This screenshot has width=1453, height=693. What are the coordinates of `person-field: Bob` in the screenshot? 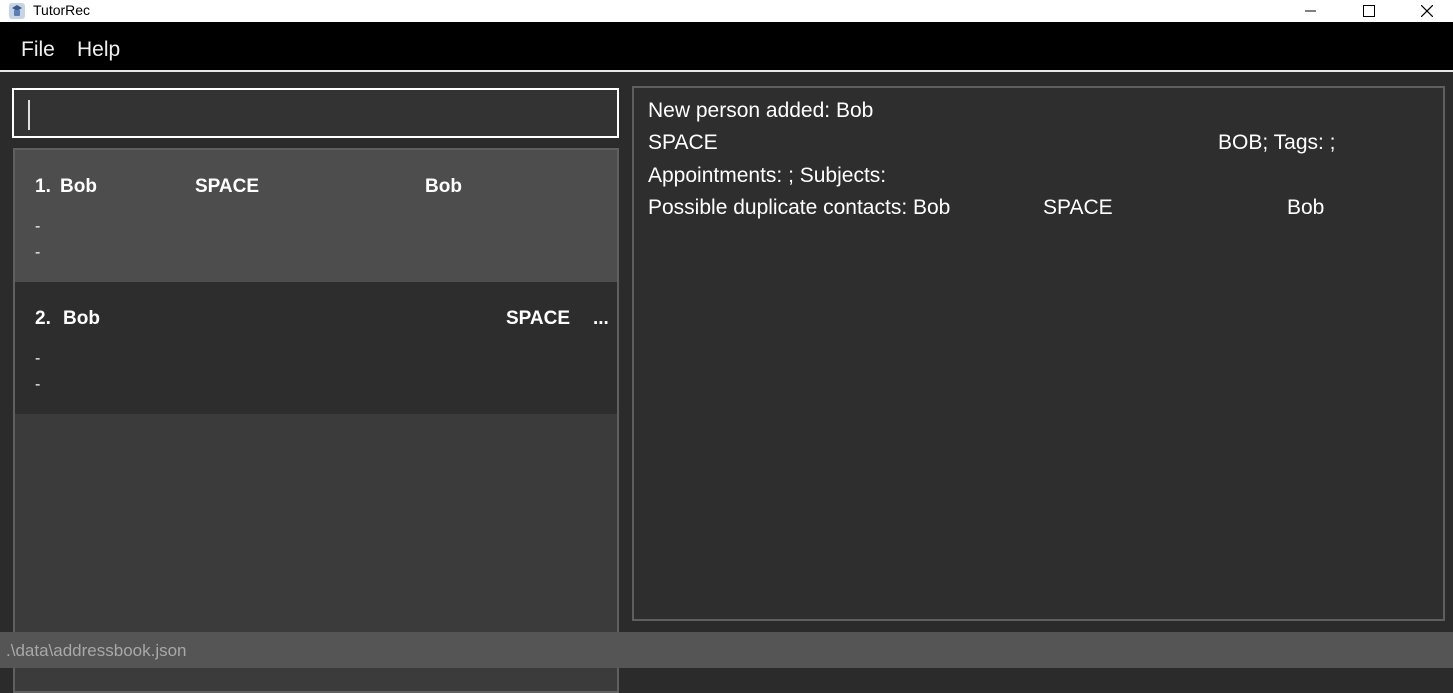 It's located at (443, 186).